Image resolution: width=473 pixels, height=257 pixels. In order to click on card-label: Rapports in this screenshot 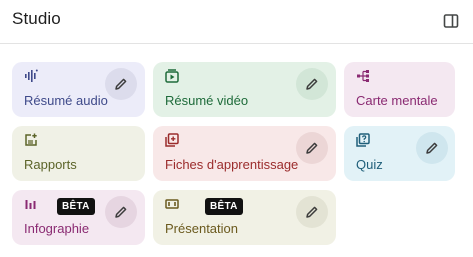, I will do `click(50, 164)`.